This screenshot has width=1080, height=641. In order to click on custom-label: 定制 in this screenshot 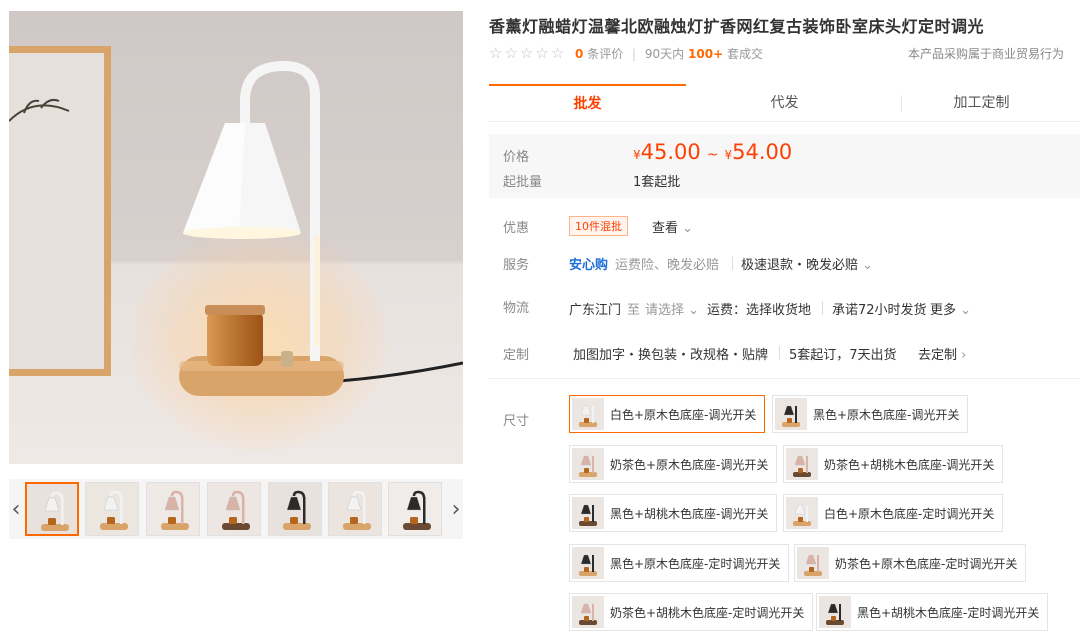, I will do `click(516, 355)`.